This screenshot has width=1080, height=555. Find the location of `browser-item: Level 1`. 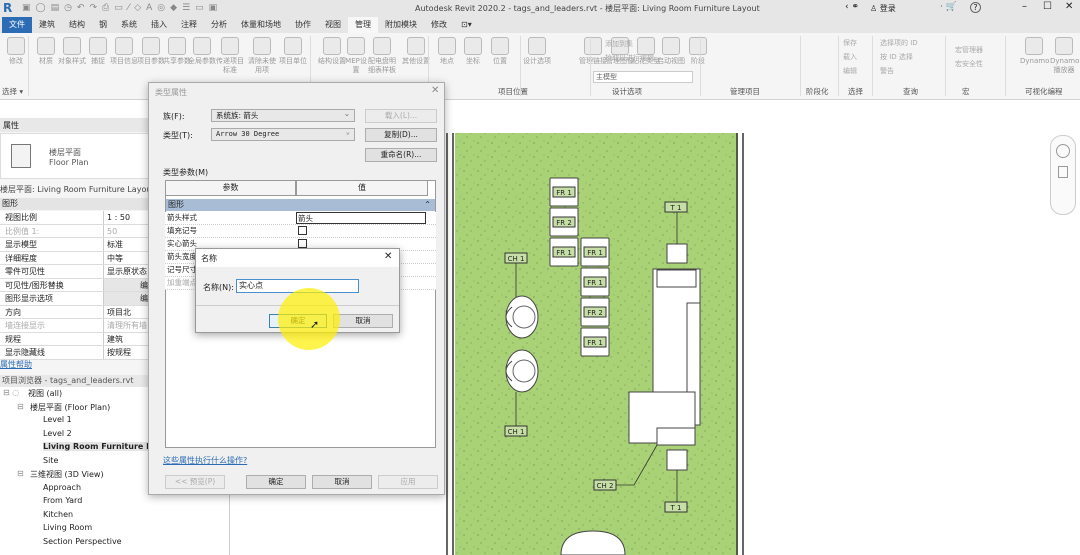

browser-item: Level 1 is located at coordinates (57, 419).